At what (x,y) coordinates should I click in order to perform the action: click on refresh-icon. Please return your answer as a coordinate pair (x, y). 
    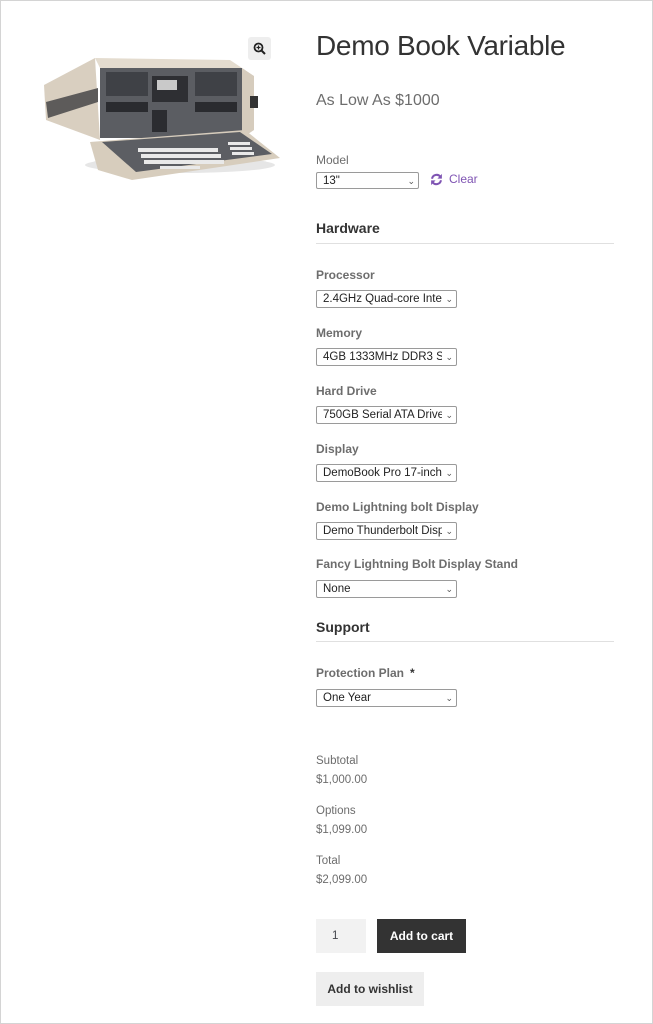
    Looking at the image, I should click on (436, 179).